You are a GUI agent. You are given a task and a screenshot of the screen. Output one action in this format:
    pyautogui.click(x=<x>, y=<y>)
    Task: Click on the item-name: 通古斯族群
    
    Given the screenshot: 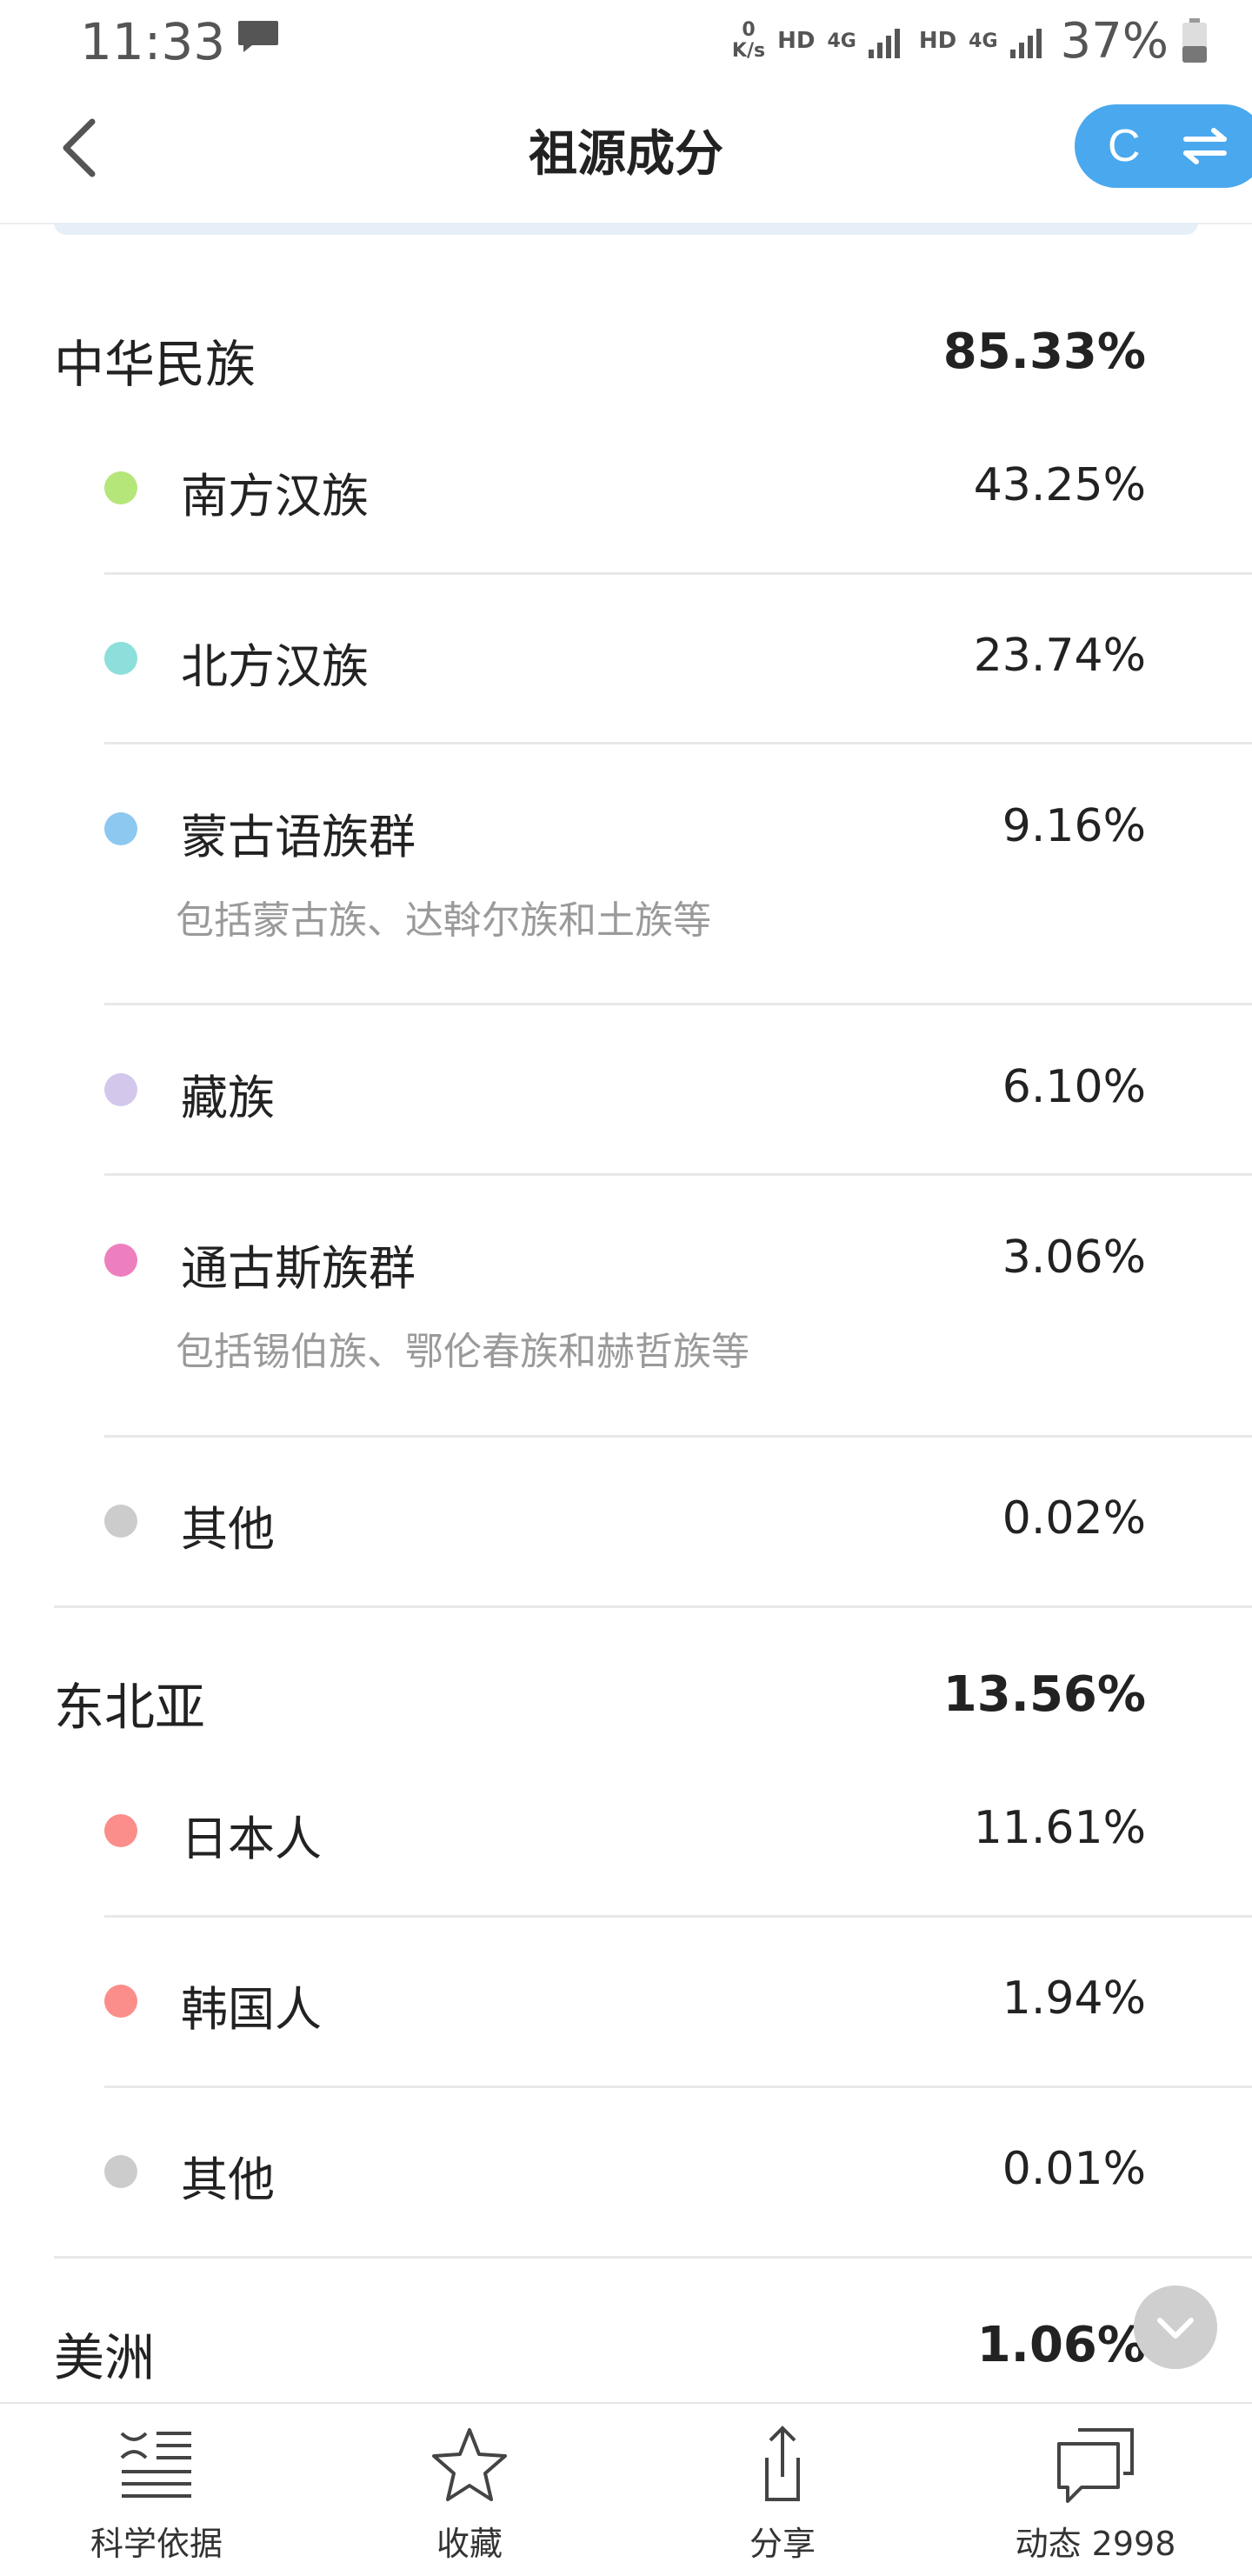 What is the action you would take?
    pyautogui.click(x=298, y=1268)
    